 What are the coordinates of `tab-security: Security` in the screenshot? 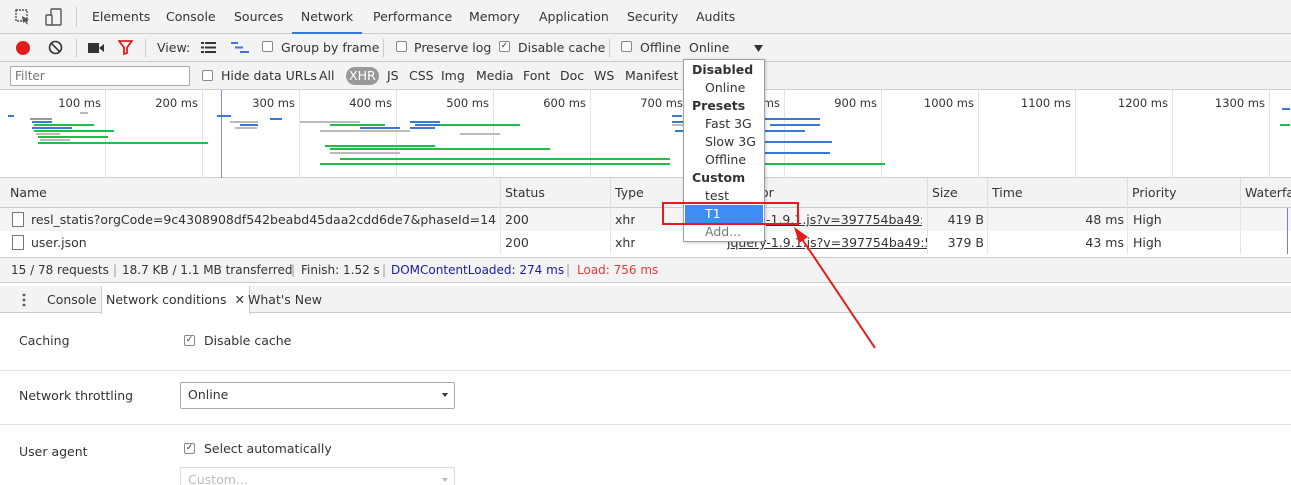 It's located at (652, 17).